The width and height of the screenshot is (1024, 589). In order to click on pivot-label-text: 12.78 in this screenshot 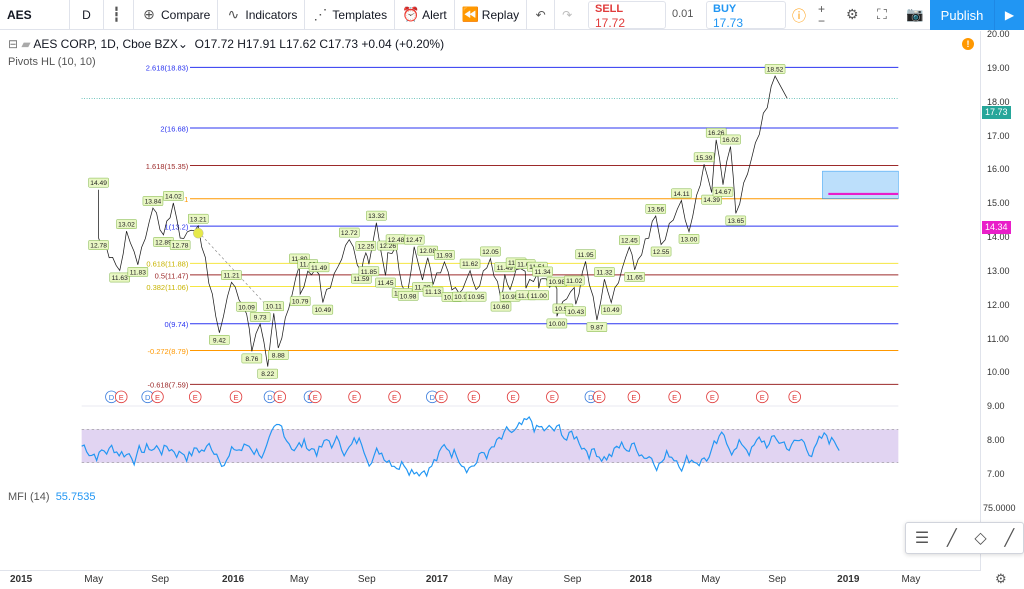, I will do `click(98, 246)`.